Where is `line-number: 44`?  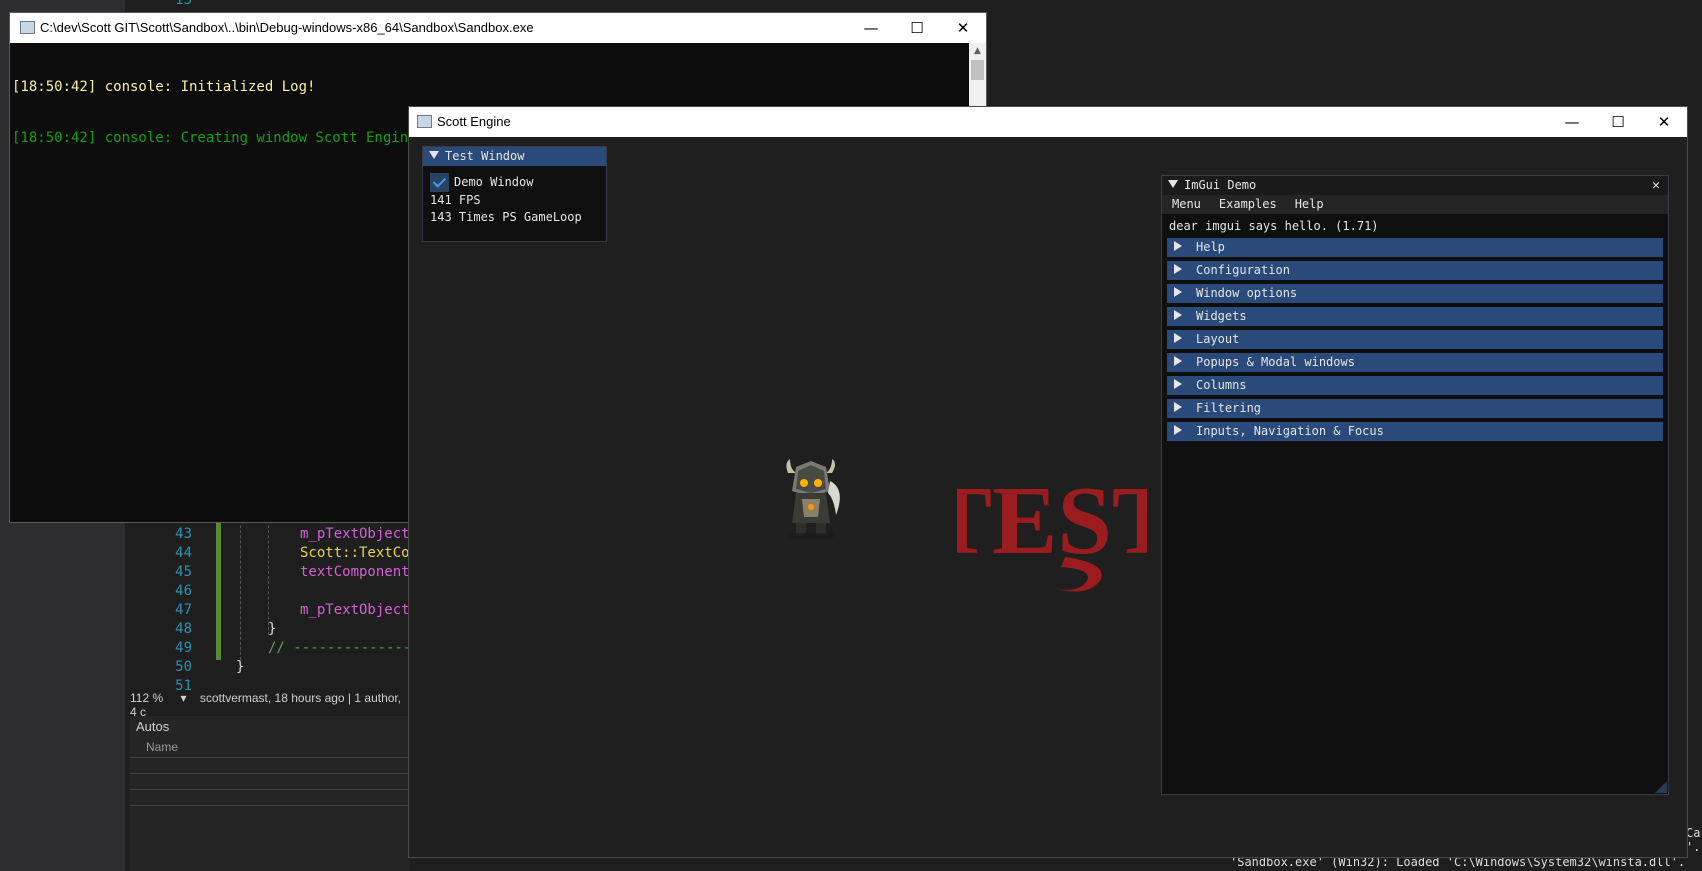 line-number: 44 is located at coordinates (183, 553).